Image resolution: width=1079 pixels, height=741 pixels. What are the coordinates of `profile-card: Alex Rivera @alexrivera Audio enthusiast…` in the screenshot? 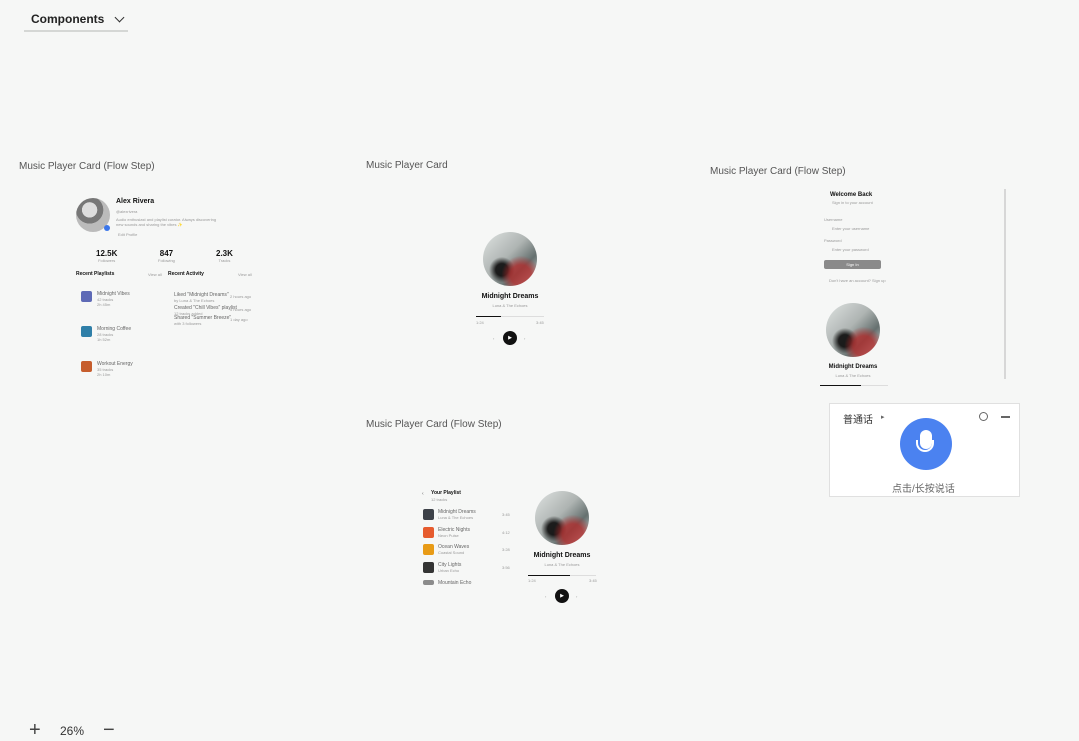 It's located at (166, 287).